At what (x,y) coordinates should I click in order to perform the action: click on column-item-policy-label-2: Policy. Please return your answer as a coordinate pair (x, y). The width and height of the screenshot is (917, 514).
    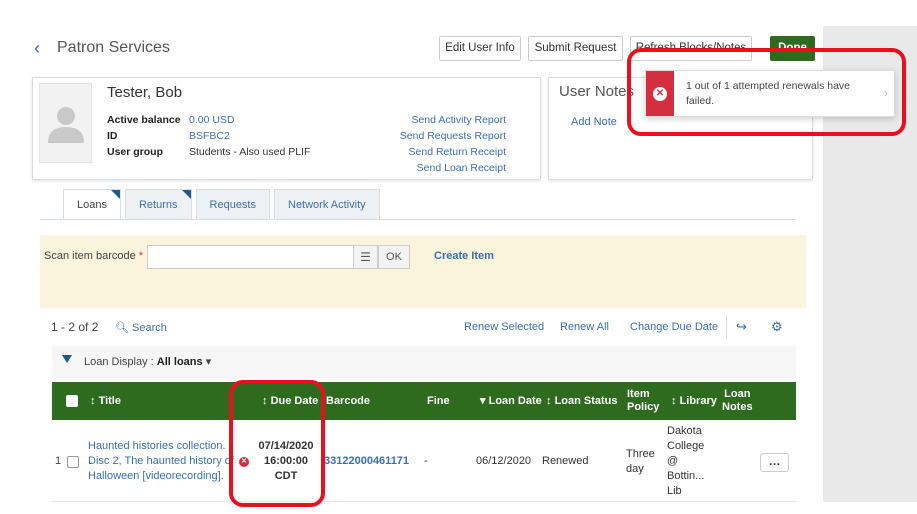
    Looking at the image, I should click on (643, 407).